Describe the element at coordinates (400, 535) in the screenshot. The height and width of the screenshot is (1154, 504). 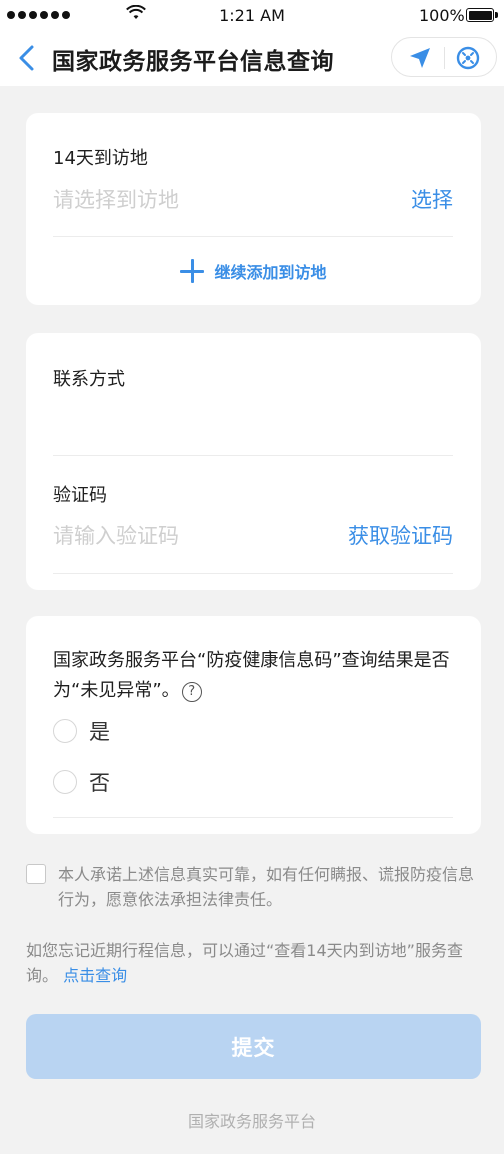
I see `get-code-button: 获取验证码` at that location.